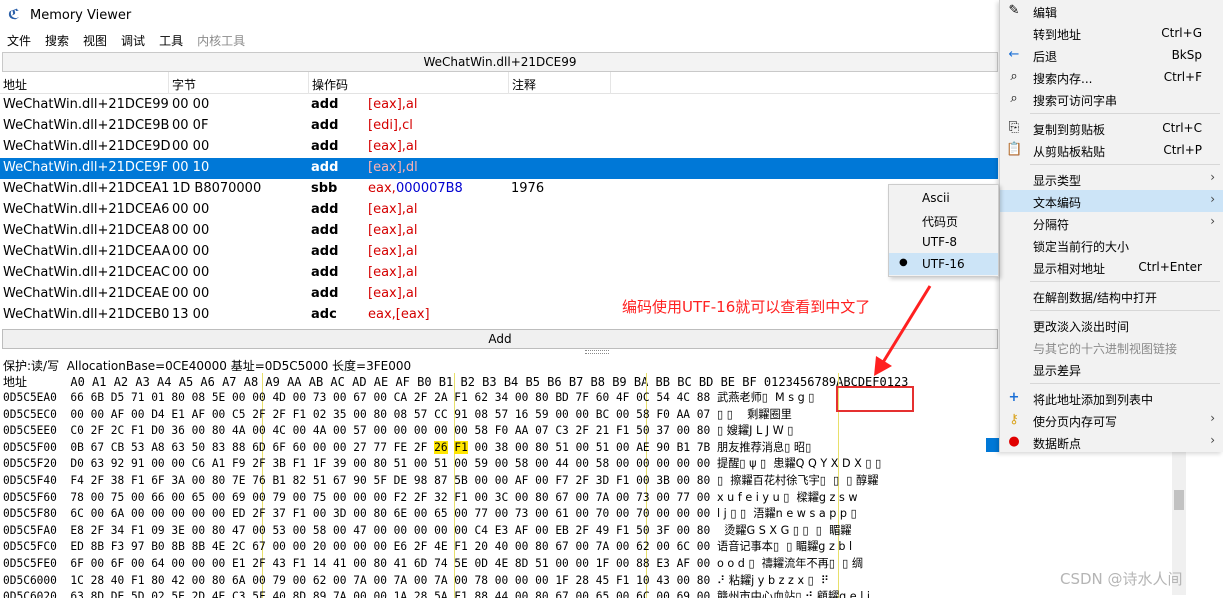 This screenshot has width=1223, height=598. I want to click on hex-scrollbar-thumb, so click(1179, 500).